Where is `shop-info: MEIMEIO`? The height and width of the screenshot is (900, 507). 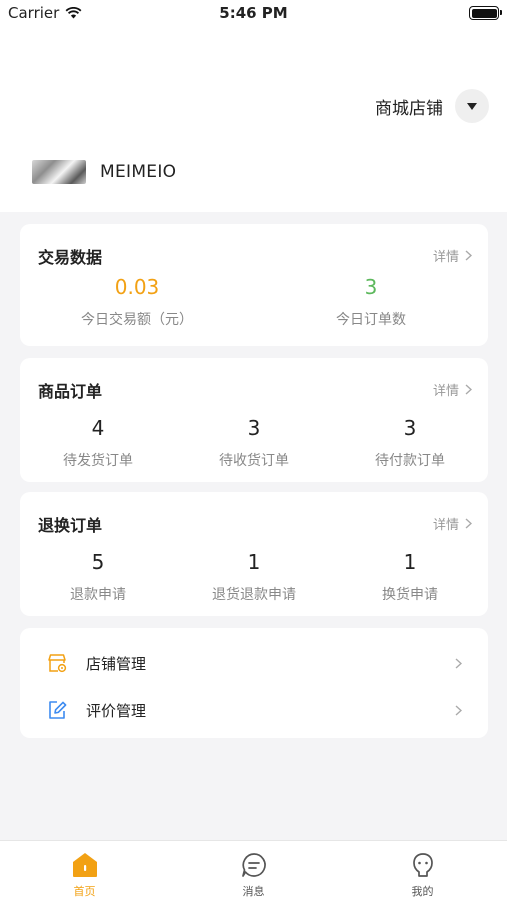 shop-info: MEIMEIO is located at coordinates (104, 172).